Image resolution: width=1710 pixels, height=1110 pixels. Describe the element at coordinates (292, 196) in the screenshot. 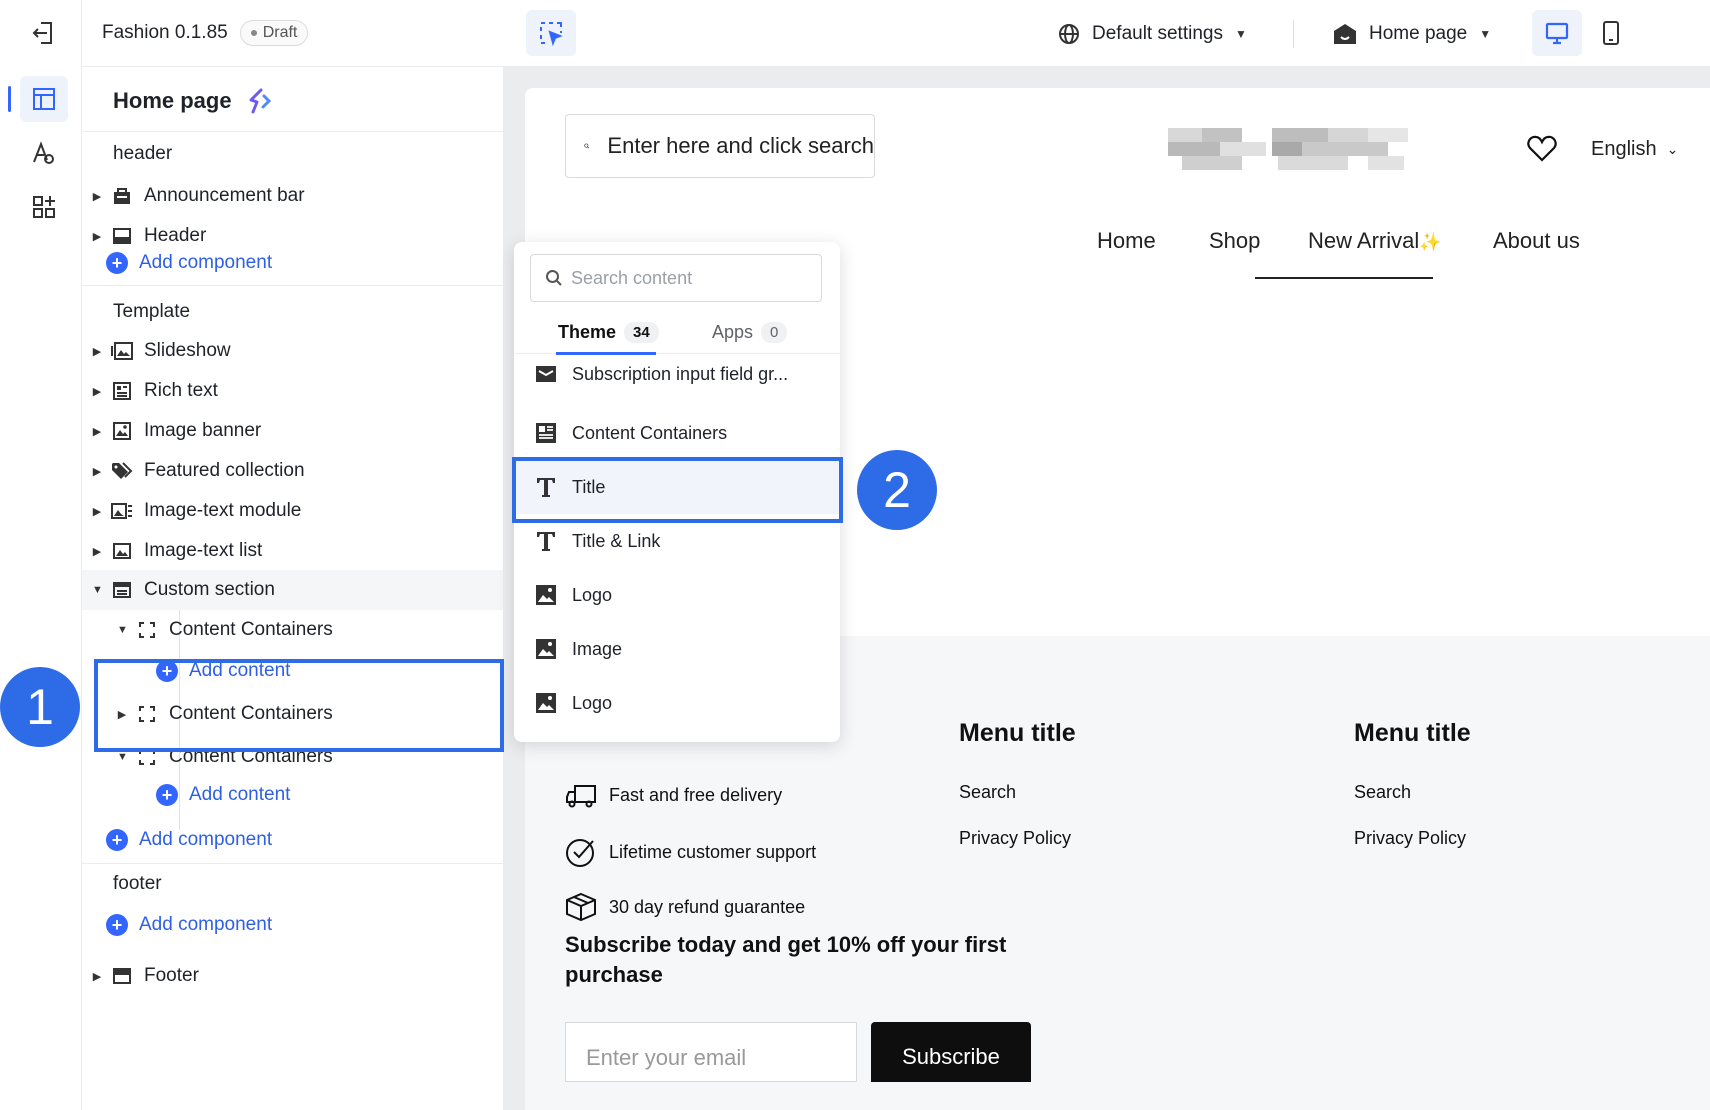

I see `tree-item-announcement-bar: ▶ Announcement bar` at that location.